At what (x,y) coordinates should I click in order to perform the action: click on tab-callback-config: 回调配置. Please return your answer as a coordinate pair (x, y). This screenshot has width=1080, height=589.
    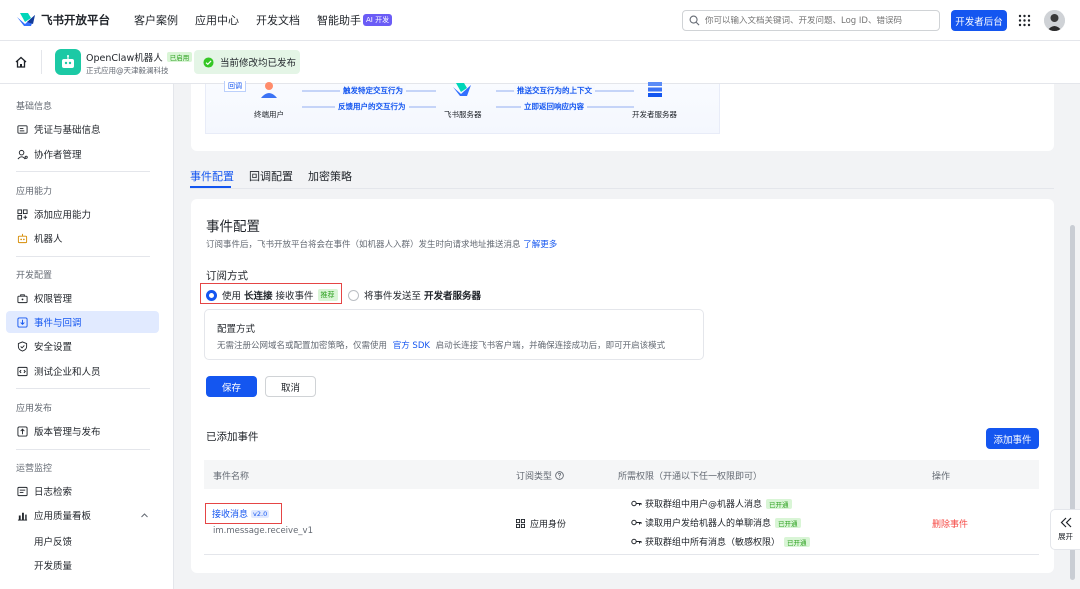
    Looking at the image, I should click on (271, 176).